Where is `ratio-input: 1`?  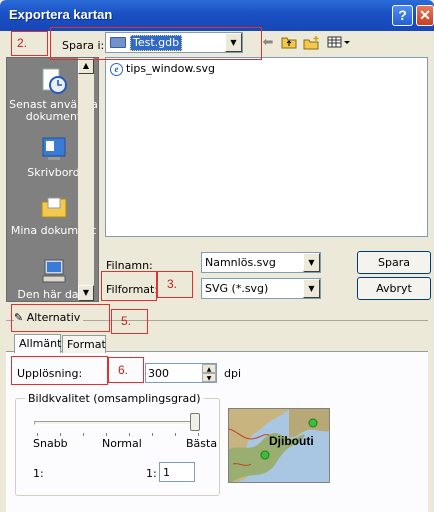
ratio-input: 1 is located at coordinates (177, 472).